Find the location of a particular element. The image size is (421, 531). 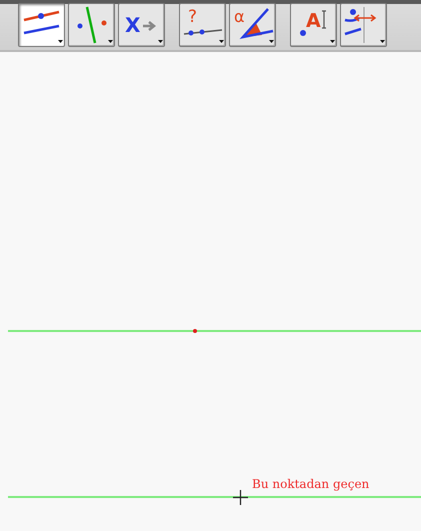

tool-button: A is located at coordinates (313, 25).